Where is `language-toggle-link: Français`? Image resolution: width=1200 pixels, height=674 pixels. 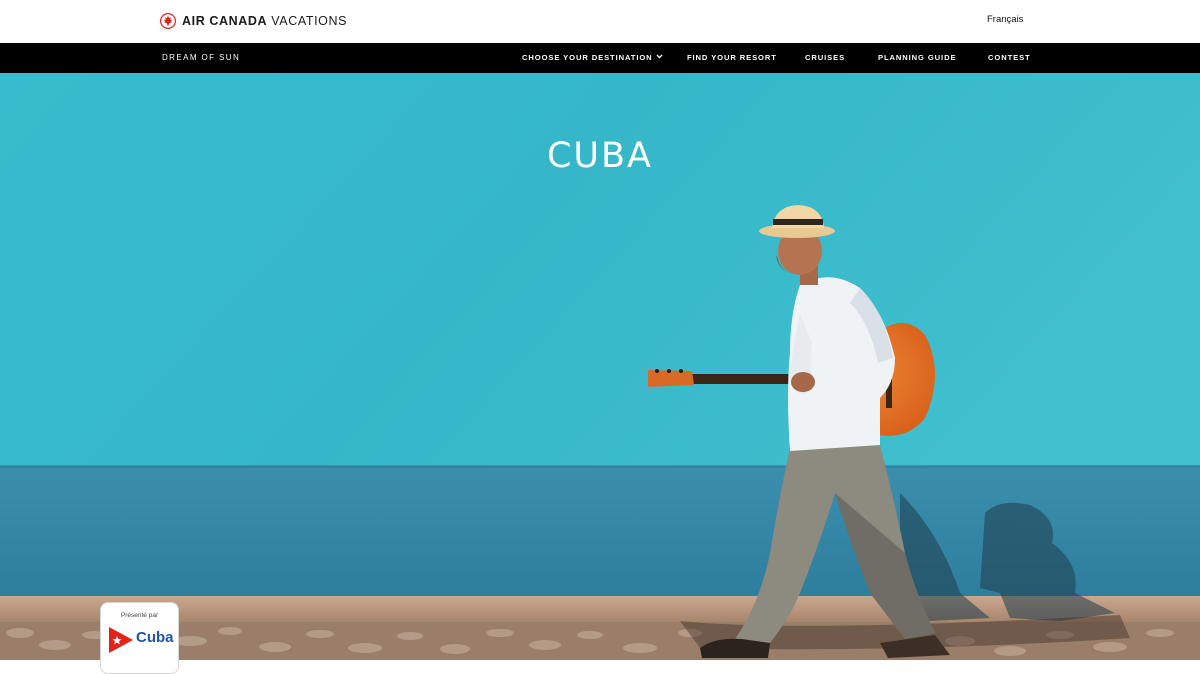
language-toggle-link: Français is located at coordinates (1005, 19).